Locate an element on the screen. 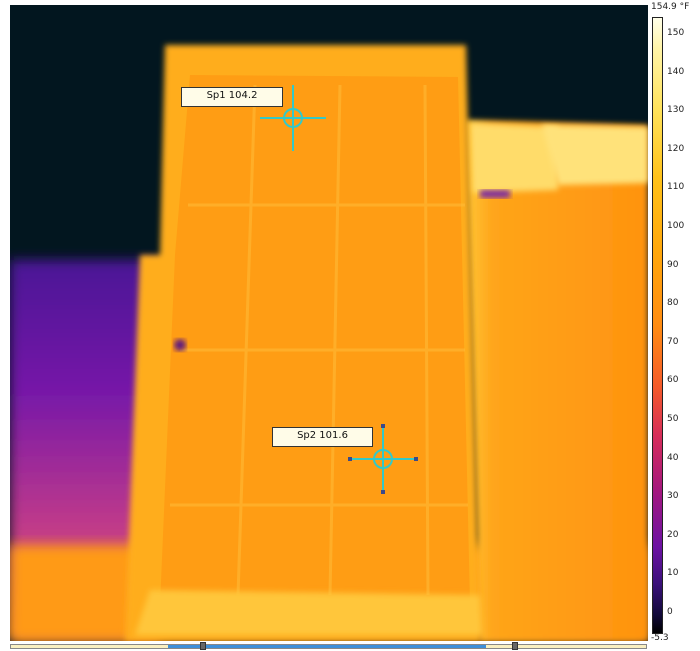  spot-label-sp2: Sp2 101.6 is located at coordinates (322, 437).